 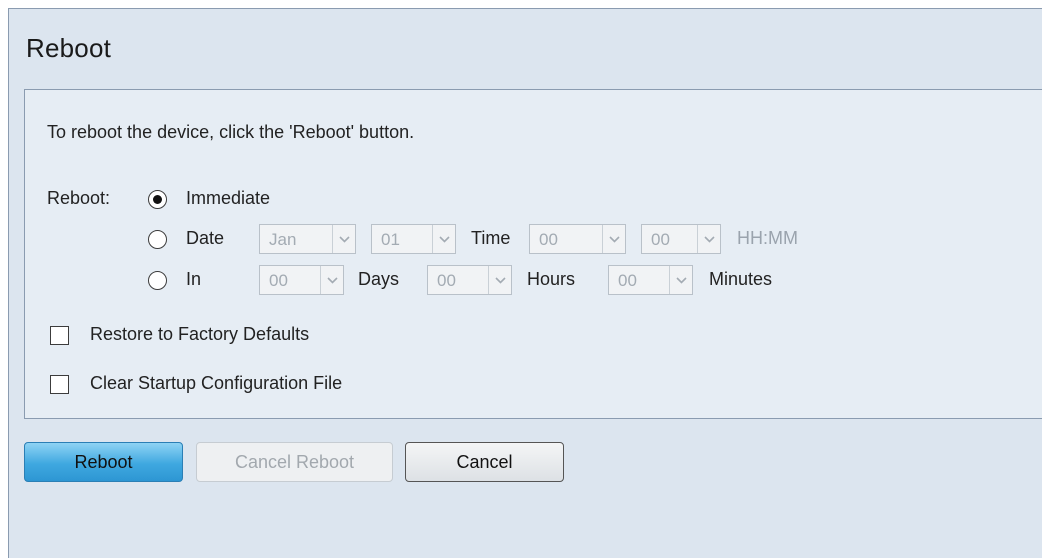 I want to click on date-radio, so click(x=157, y=239).